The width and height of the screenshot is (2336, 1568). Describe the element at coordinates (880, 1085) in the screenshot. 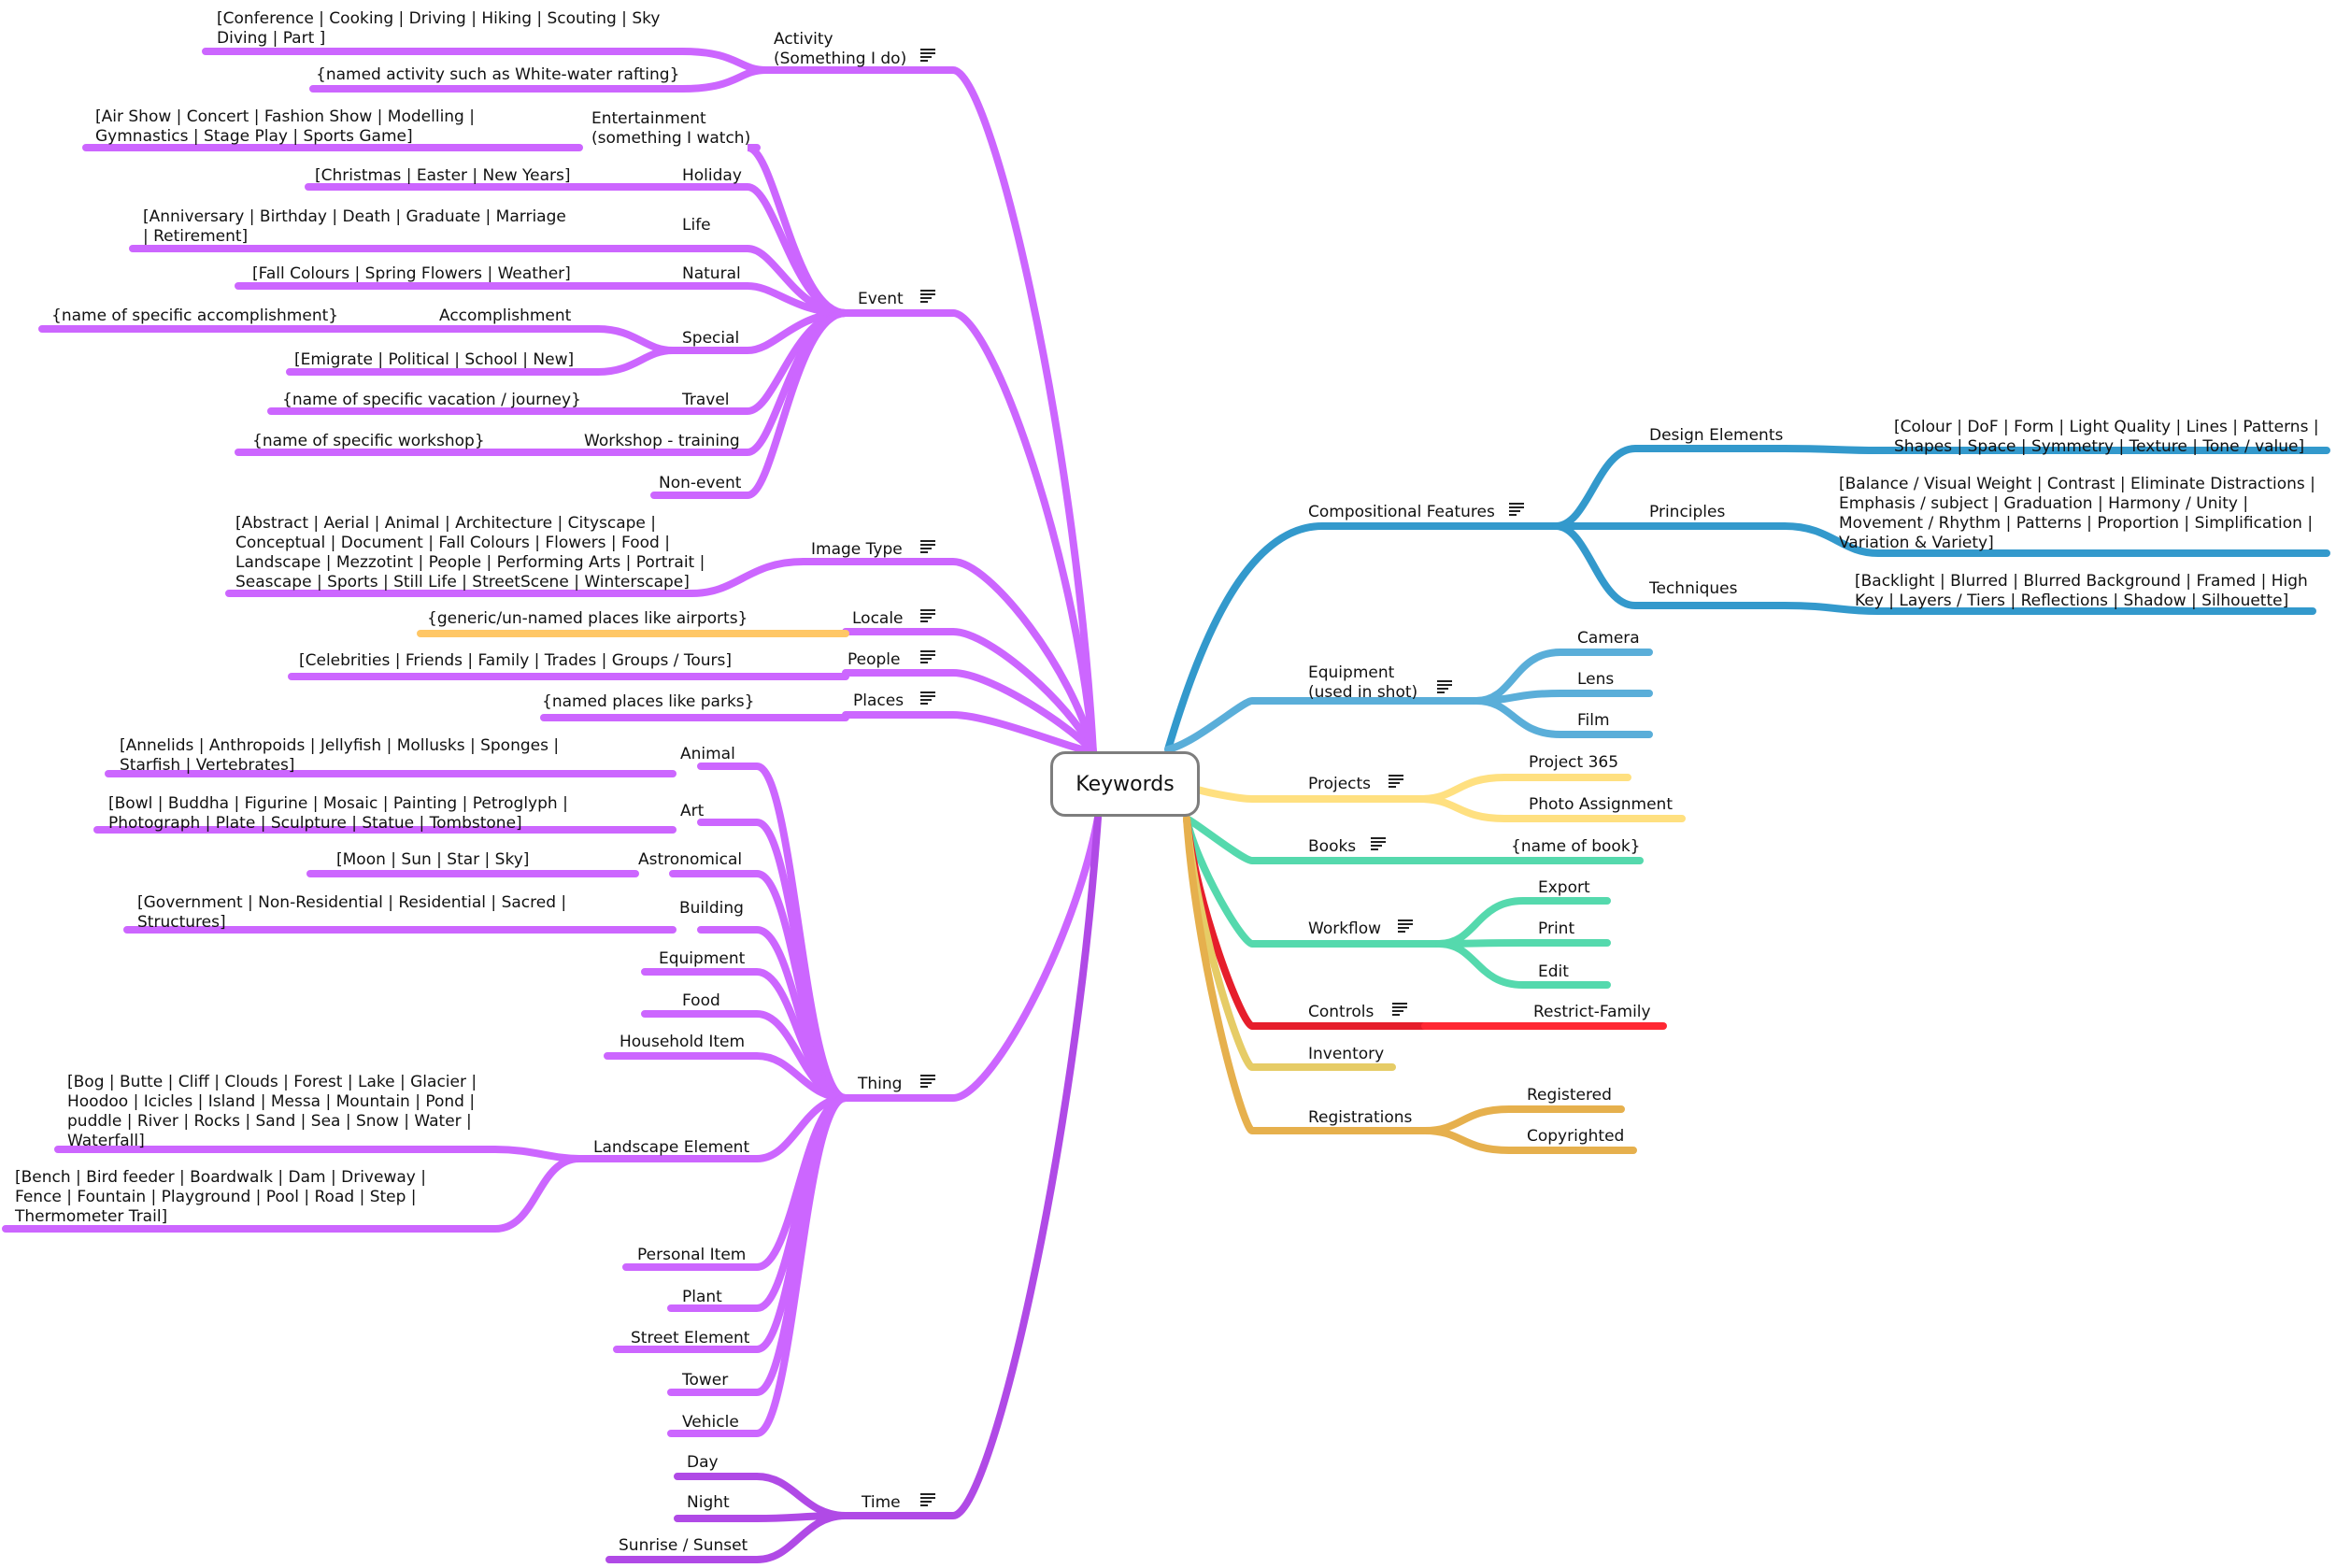

I see `node-thing: Thing` at that location.